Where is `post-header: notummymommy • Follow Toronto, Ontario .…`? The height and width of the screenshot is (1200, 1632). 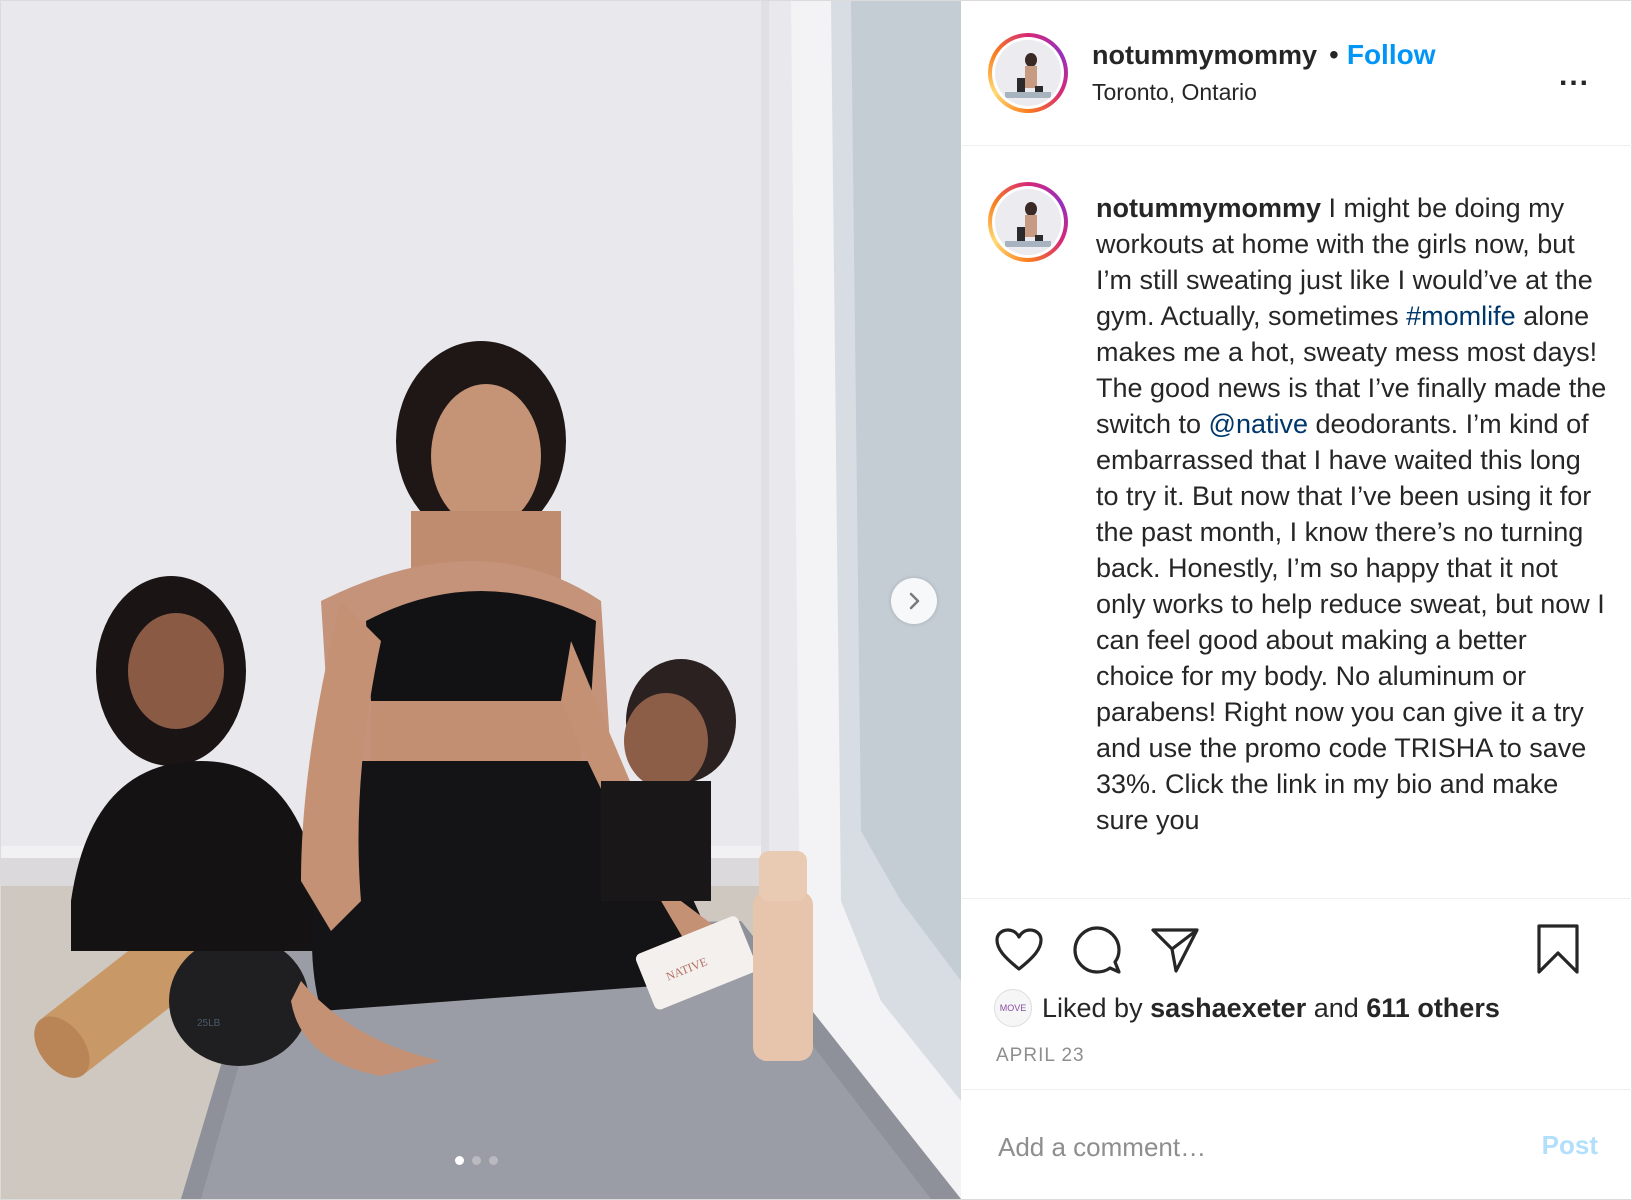
post-header: notummymommy • Follow Toronto, Ontario .… is located at coordinates (1297, 73).